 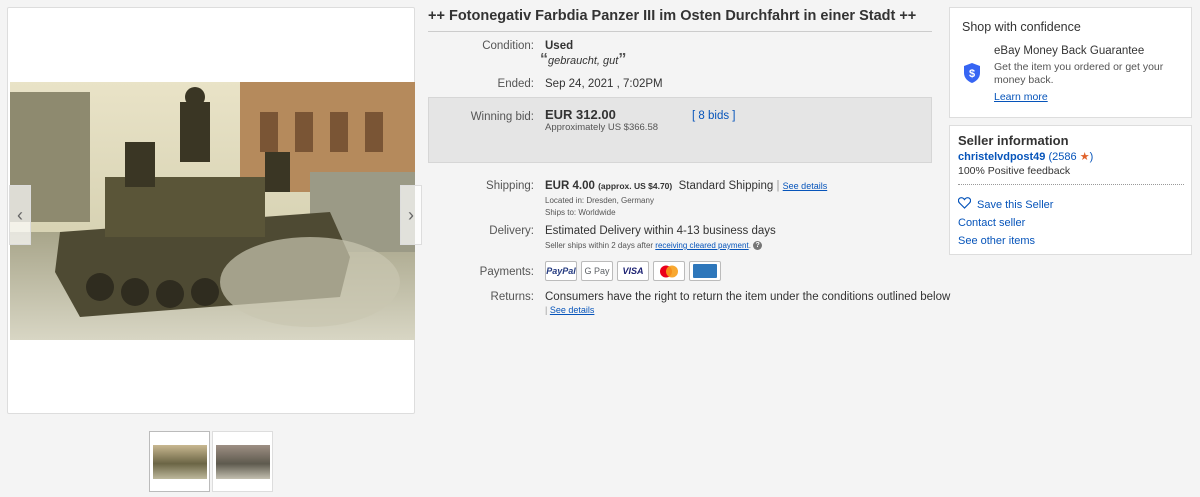 I want to click on open-quote: “, so click(x=544, y=59).